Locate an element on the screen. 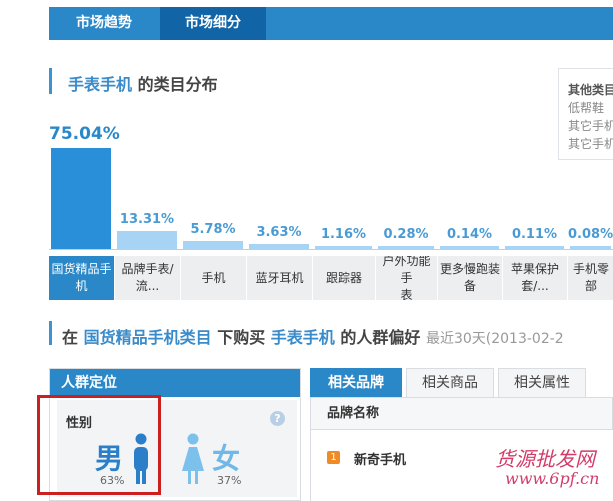 This screenshot has height=501, width=613. bar-value-label: 3.63% is located at coordinates (279, 232).